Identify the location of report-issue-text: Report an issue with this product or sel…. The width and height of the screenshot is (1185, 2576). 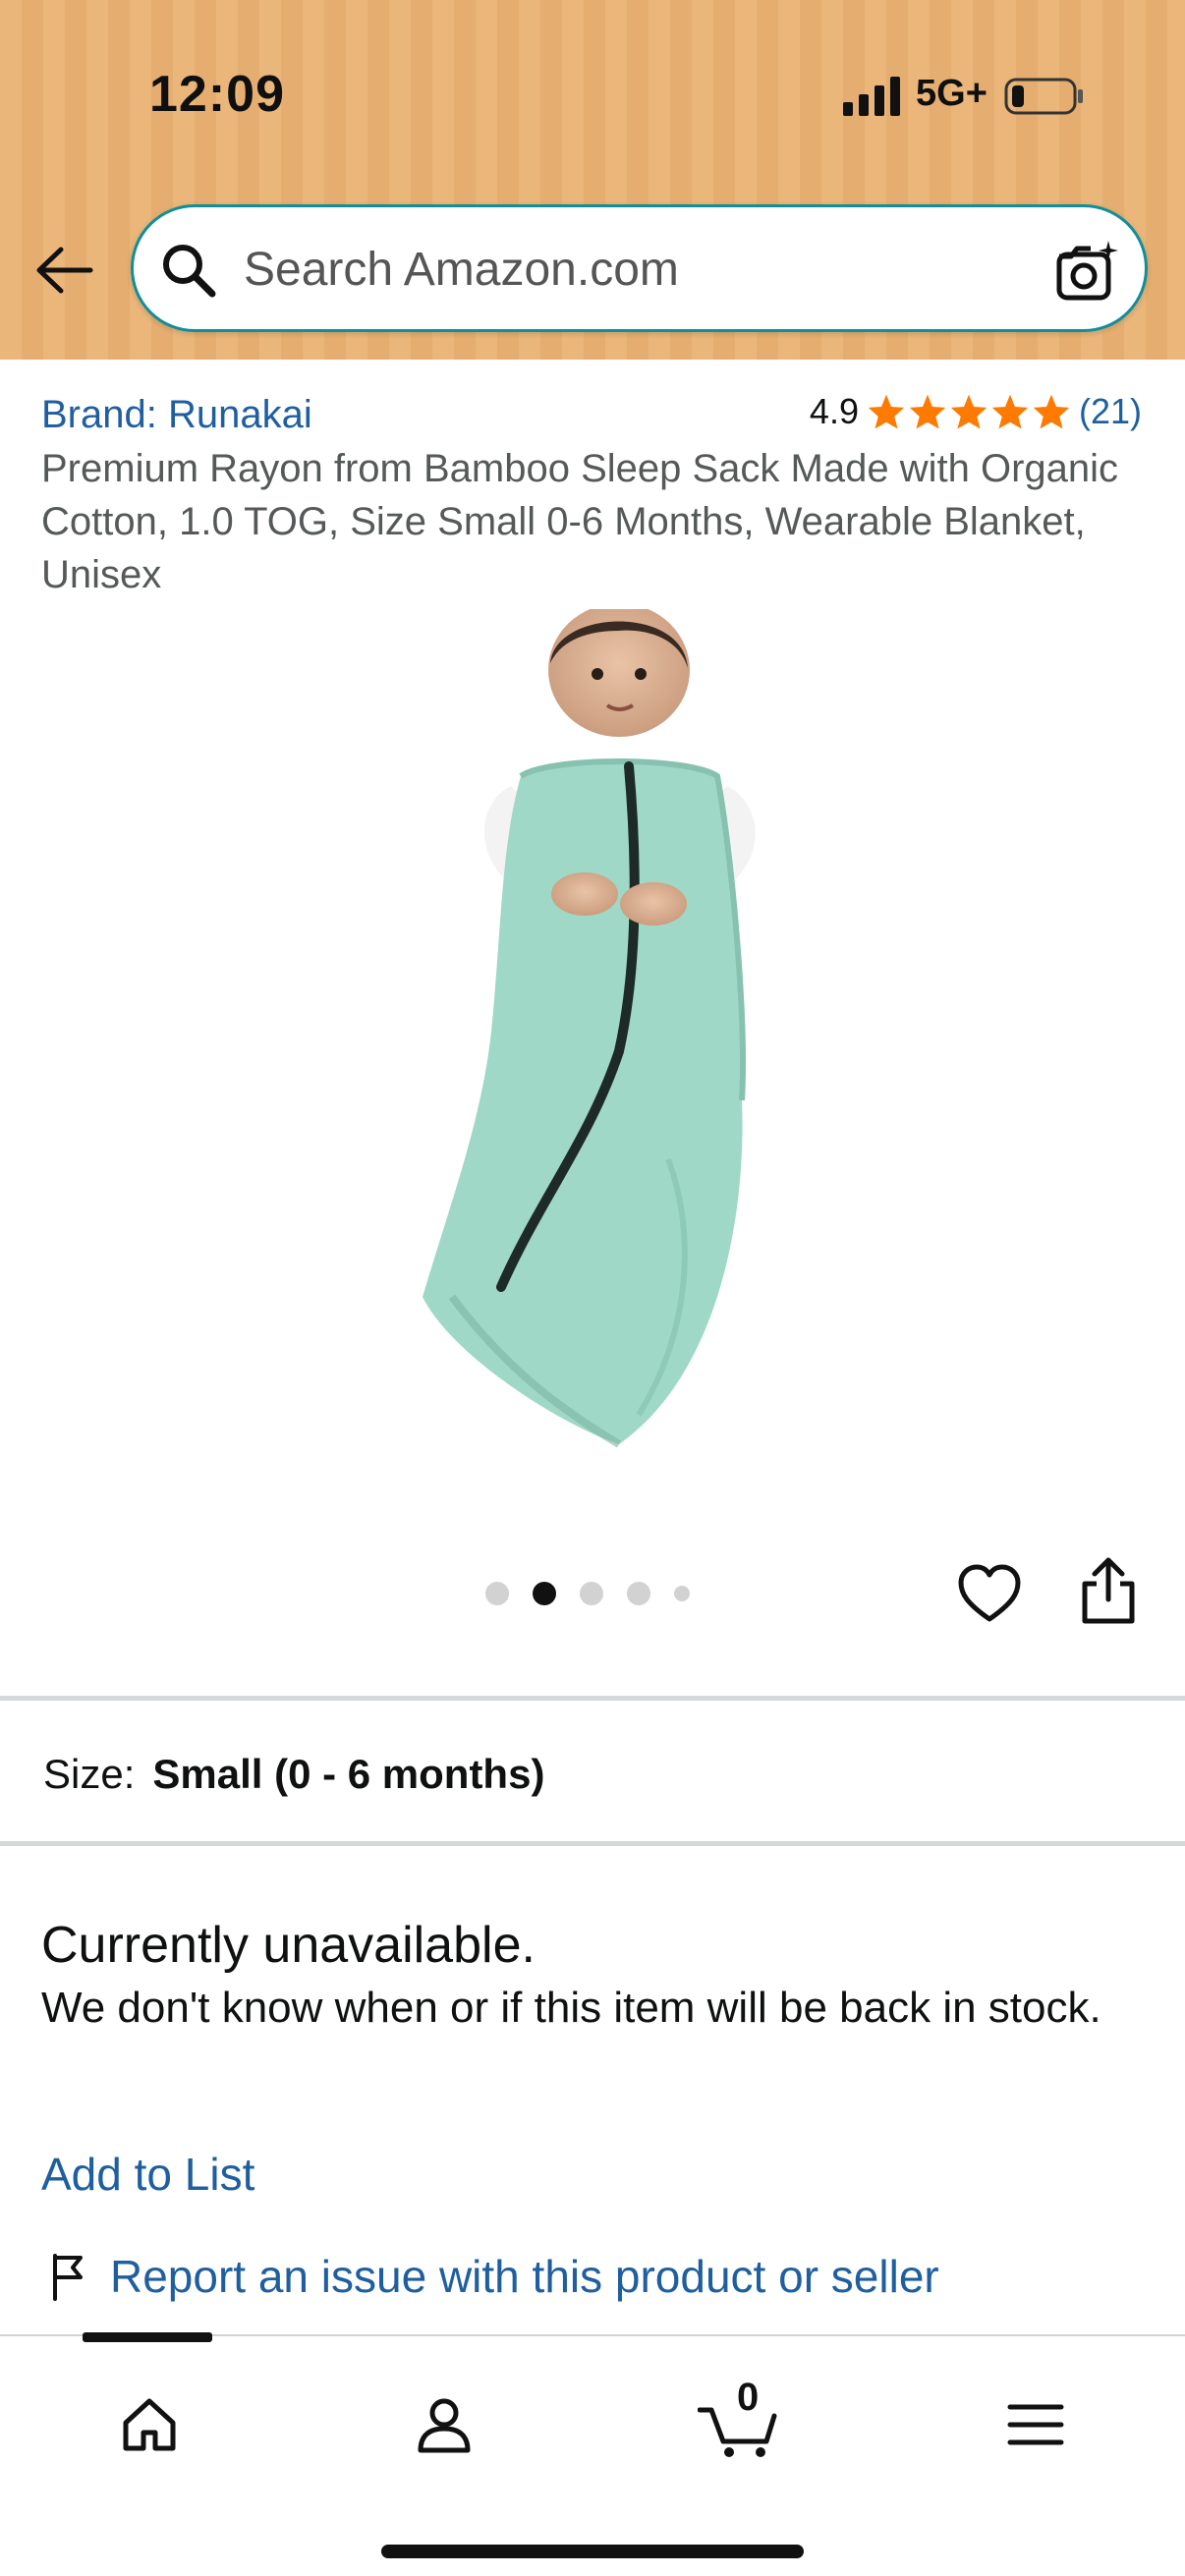
(525, 2276).